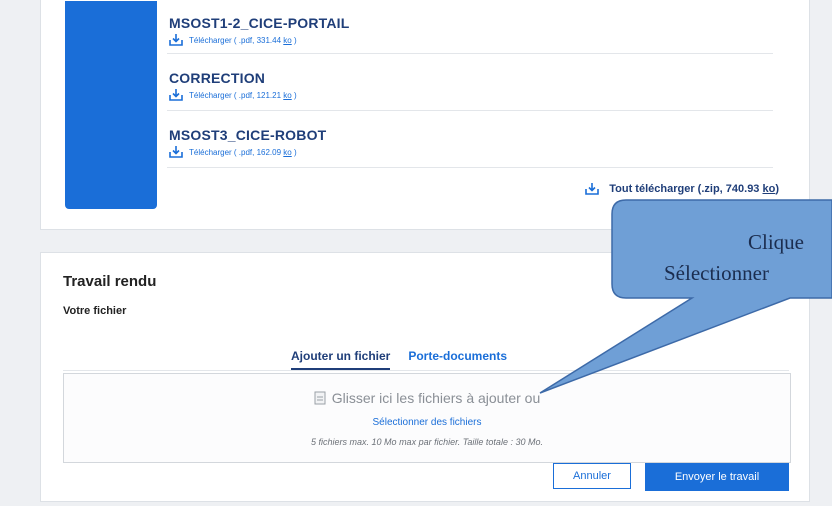 This screenshot has height=506, width=832. What do you see at coordinates (259, 23) in the screenshot?
I see `document-title: MSOST1-2_CICE-PORTAIL` at bounding box center [259, 23].